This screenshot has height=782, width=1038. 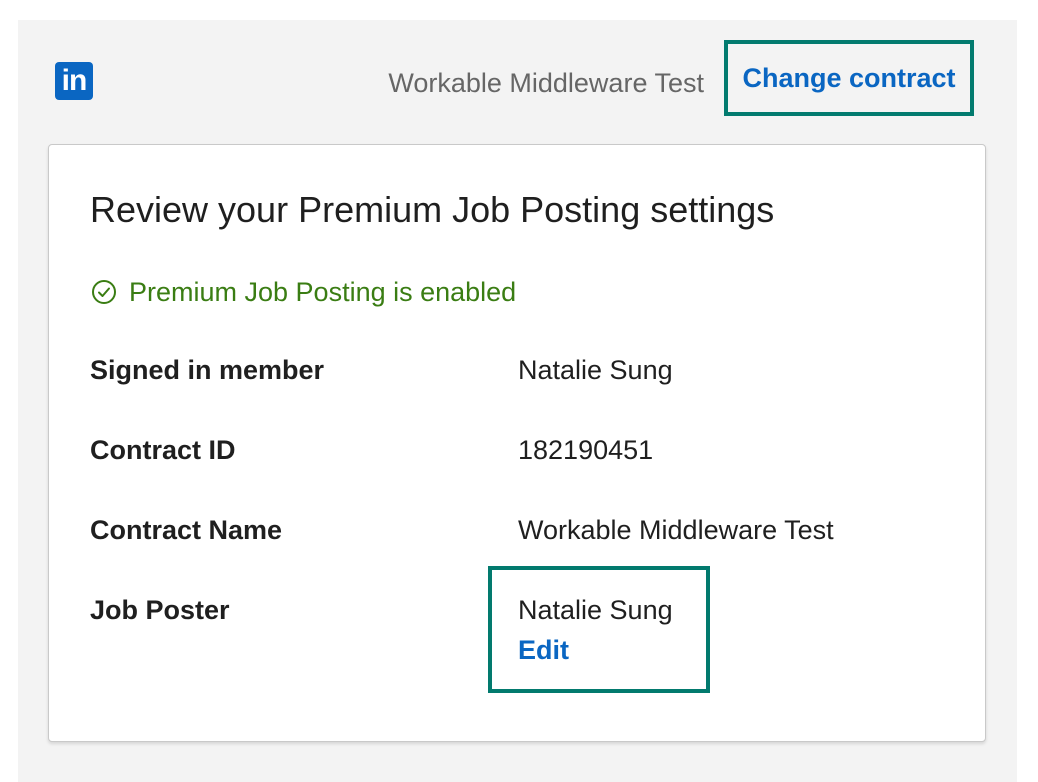 I want to click on job-poster-label: Job Poster, so click(x=160, y=610).